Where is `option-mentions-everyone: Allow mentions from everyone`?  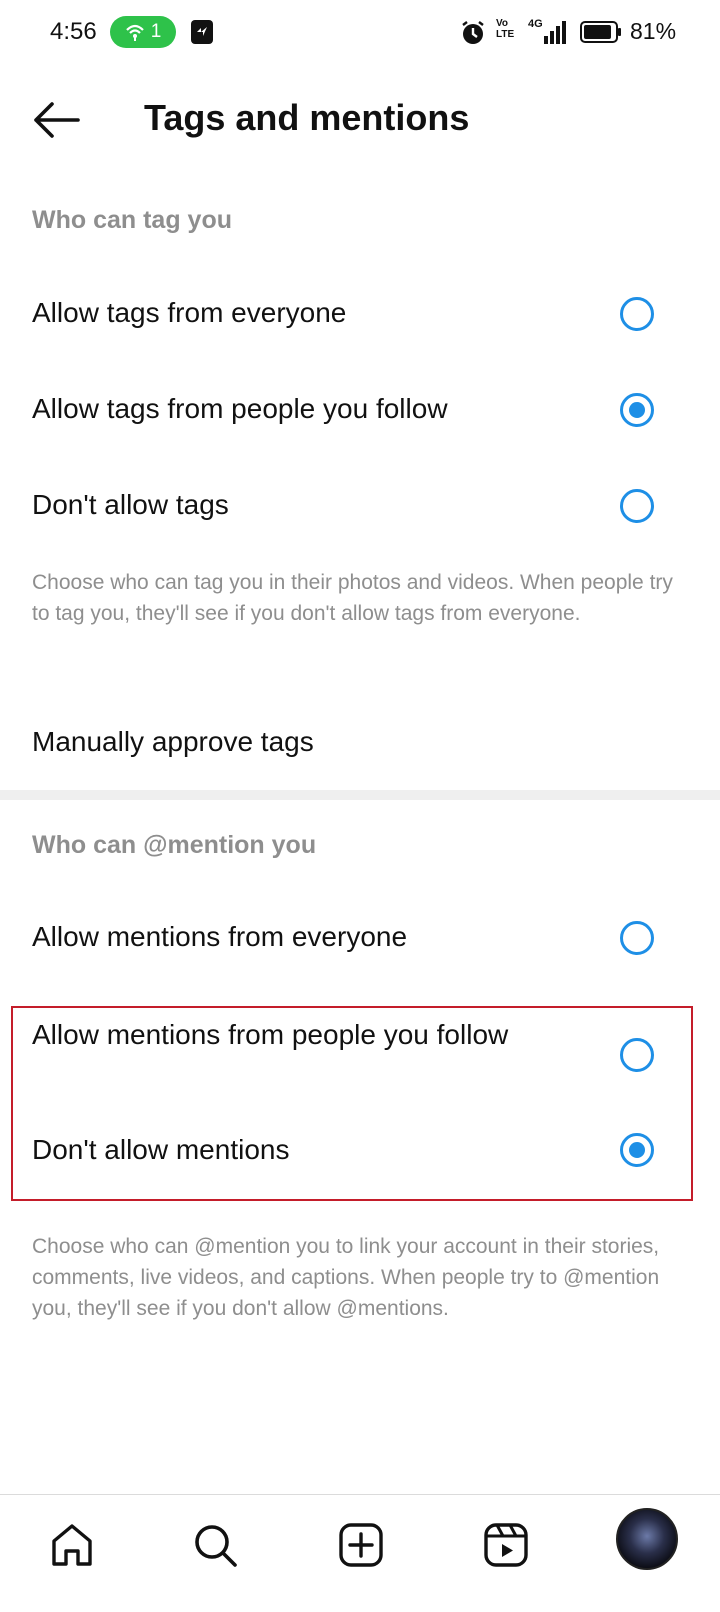 option-mentions-everyone: Allow mentions from everyone is located at coordinates (360, 938).